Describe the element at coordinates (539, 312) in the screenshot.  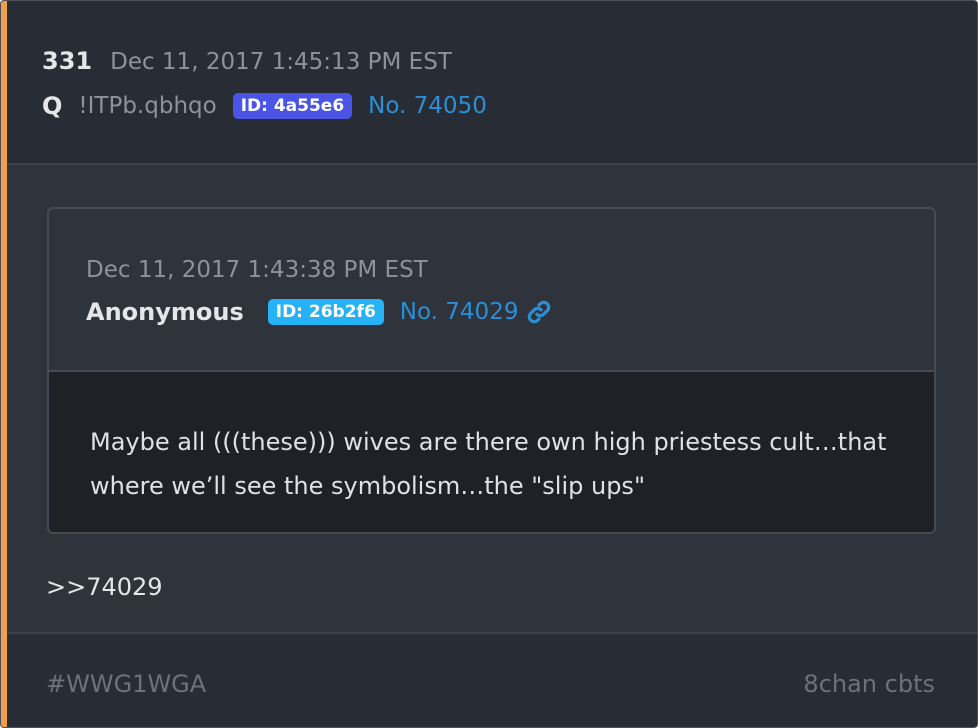
I see `link-icon` at that location.